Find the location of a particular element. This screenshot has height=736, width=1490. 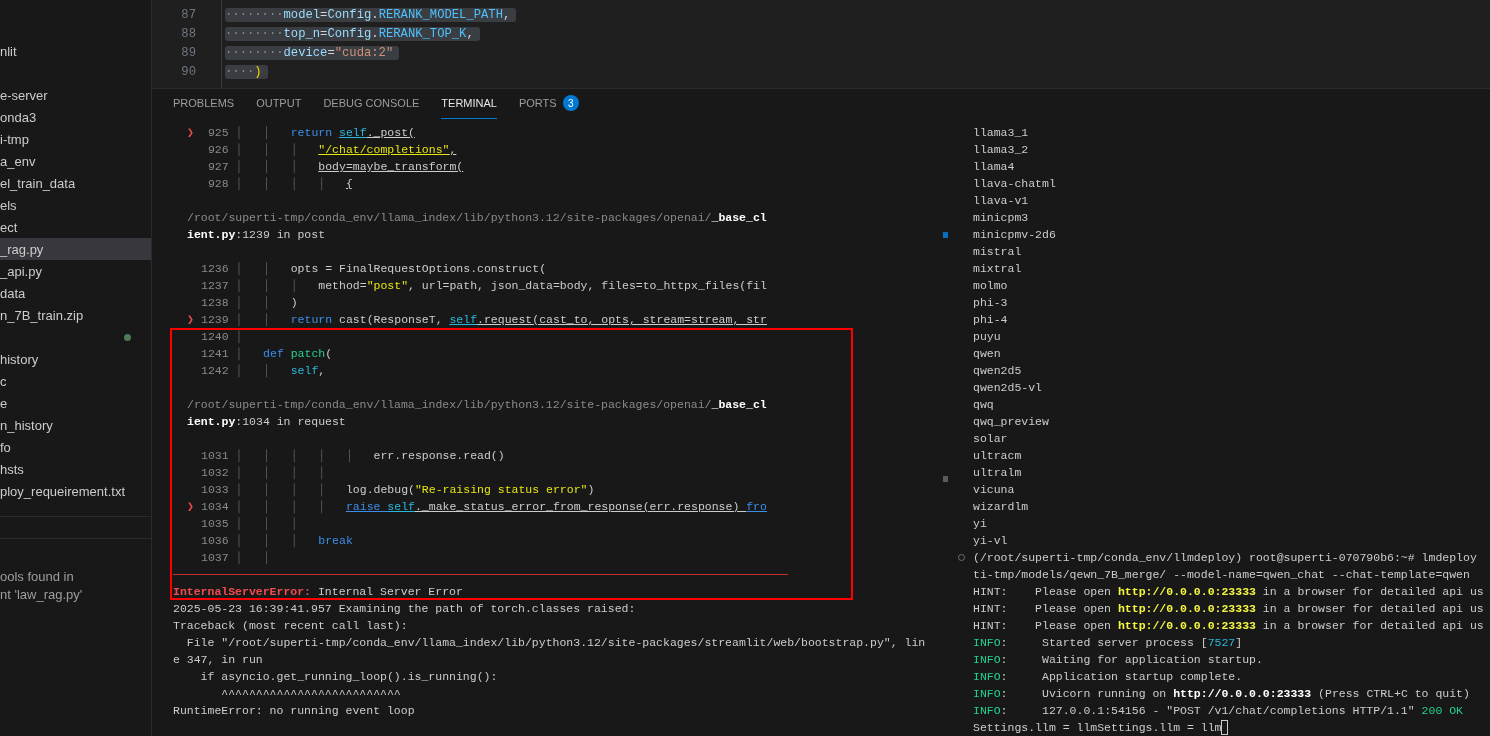

file-item: e-server is located at coordinates (75, 95).